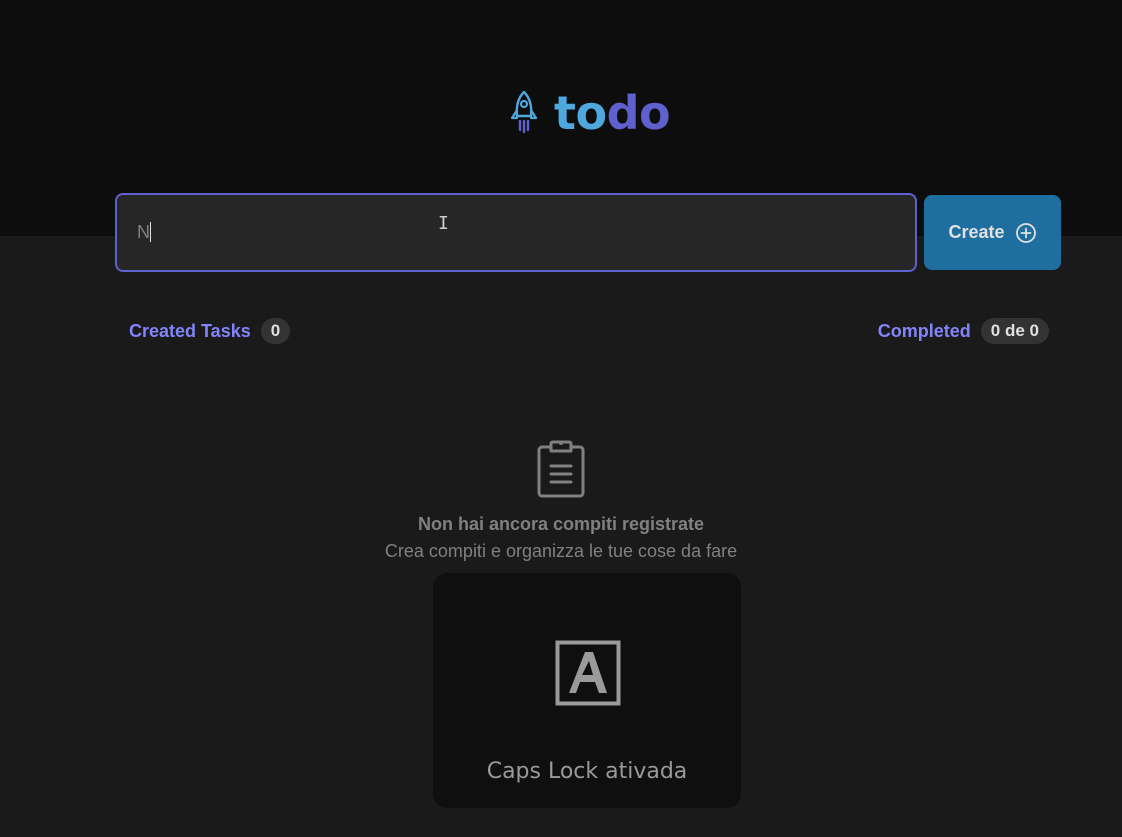 This screenshot has width=1122, height=837. I want to click on mouse-ibeam-cursor-icon: I, so click(443, 223).